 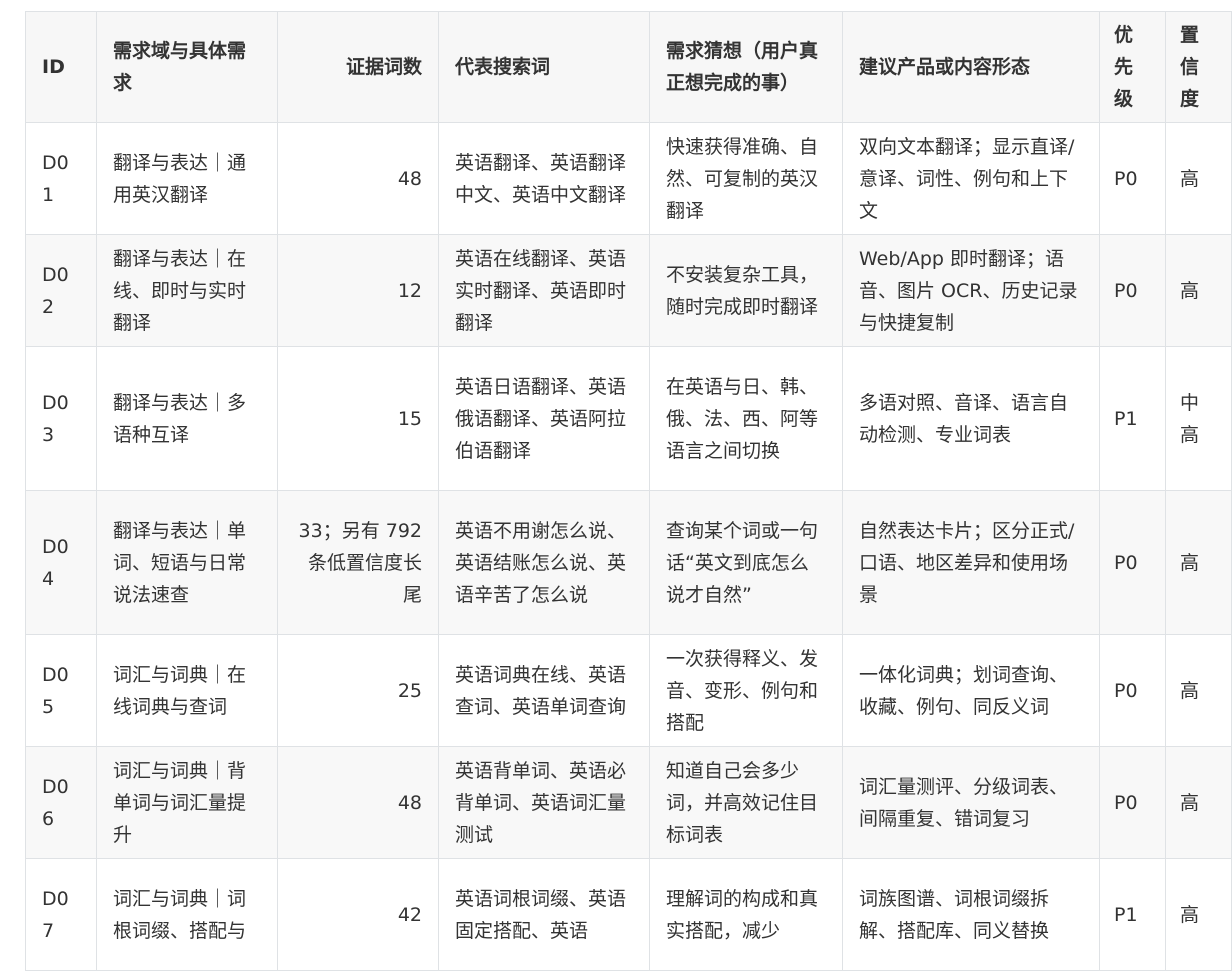 What do you see at coordinates (1198, 67) in the screenshot?
I see `header-confidence: 置信度` at bounding box center [1198, 67].